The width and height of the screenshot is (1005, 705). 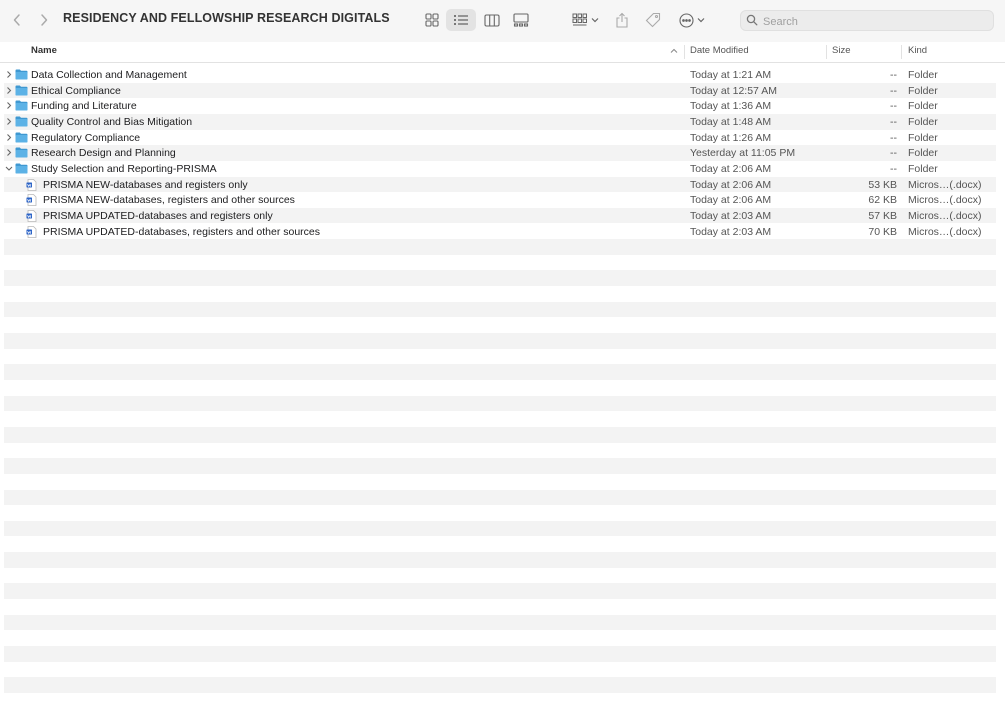 I want to click on share-icon, so click(x=622, y=20).